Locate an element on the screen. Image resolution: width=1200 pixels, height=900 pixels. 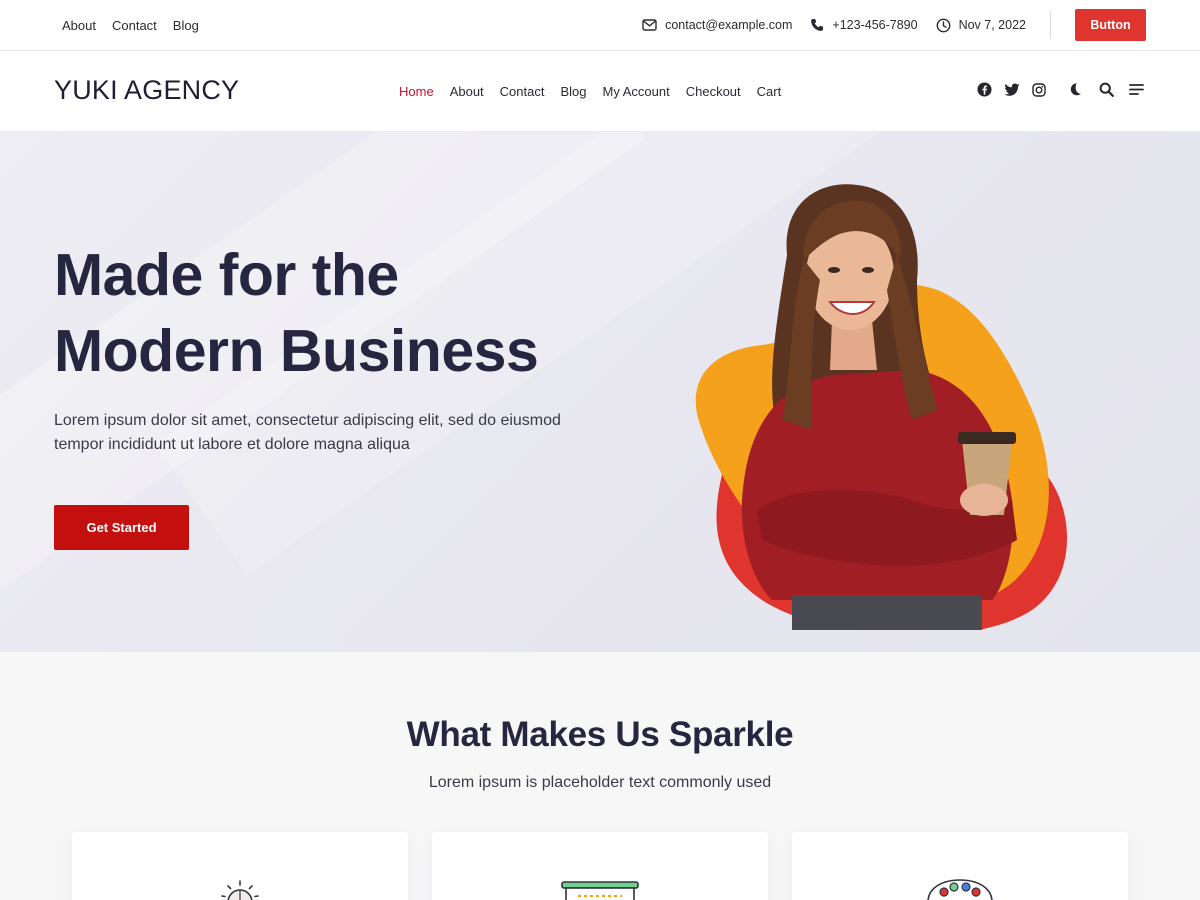
top-links: About Contact Blog is located at coordinates (130, 25).